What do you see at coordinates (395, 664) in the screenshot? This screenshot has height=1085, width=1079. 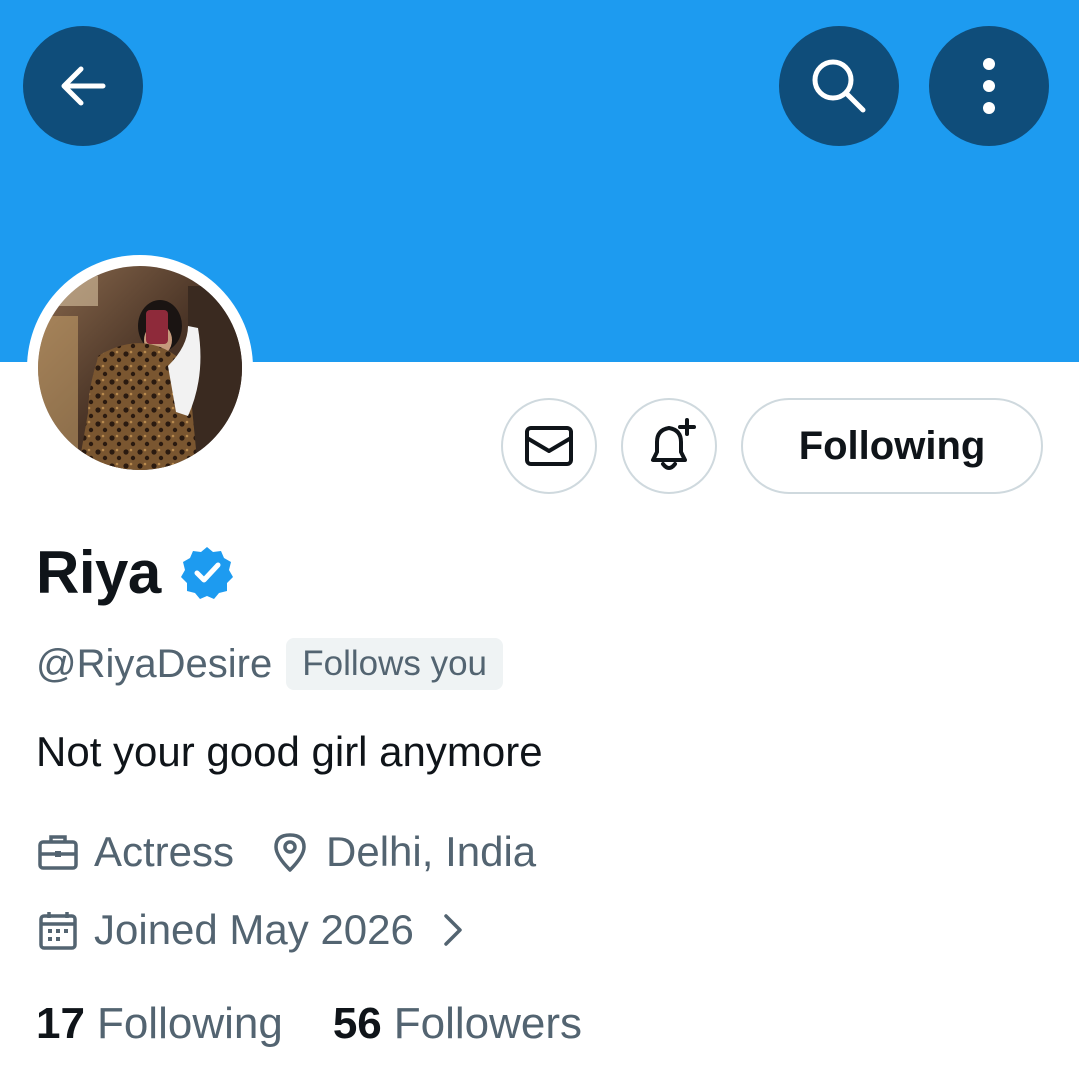 I see `follows-you-badge: Follows you` at bounding box center [395, 664].